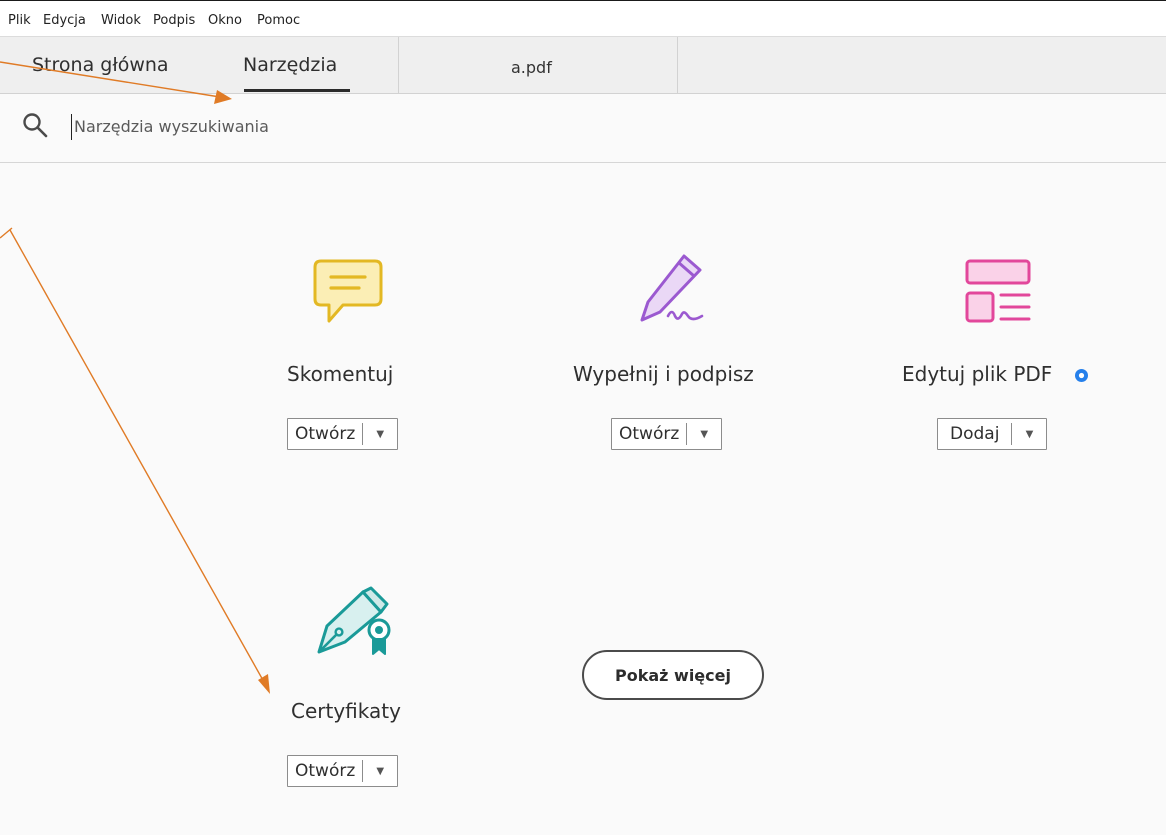 Image resolution: width=1166 pixels, height=835 pixels. What do you see at coordinates (975, 434) in the screenshot?
I see `add-button-label: Dodaj` at bounding box center [975, 434].